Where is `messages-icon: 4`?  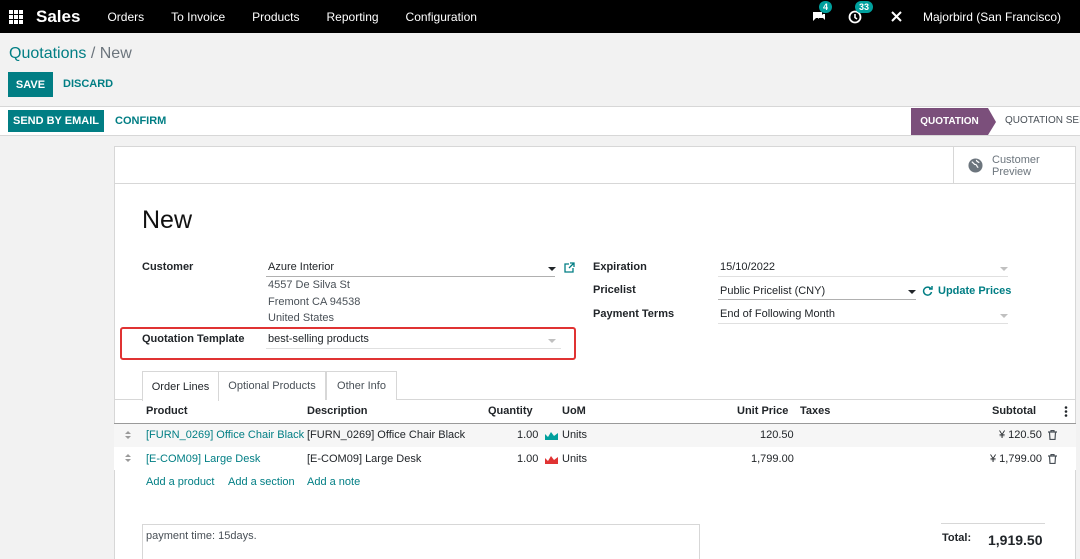 messages-icon: 4 is located at coordinates (821, 12).